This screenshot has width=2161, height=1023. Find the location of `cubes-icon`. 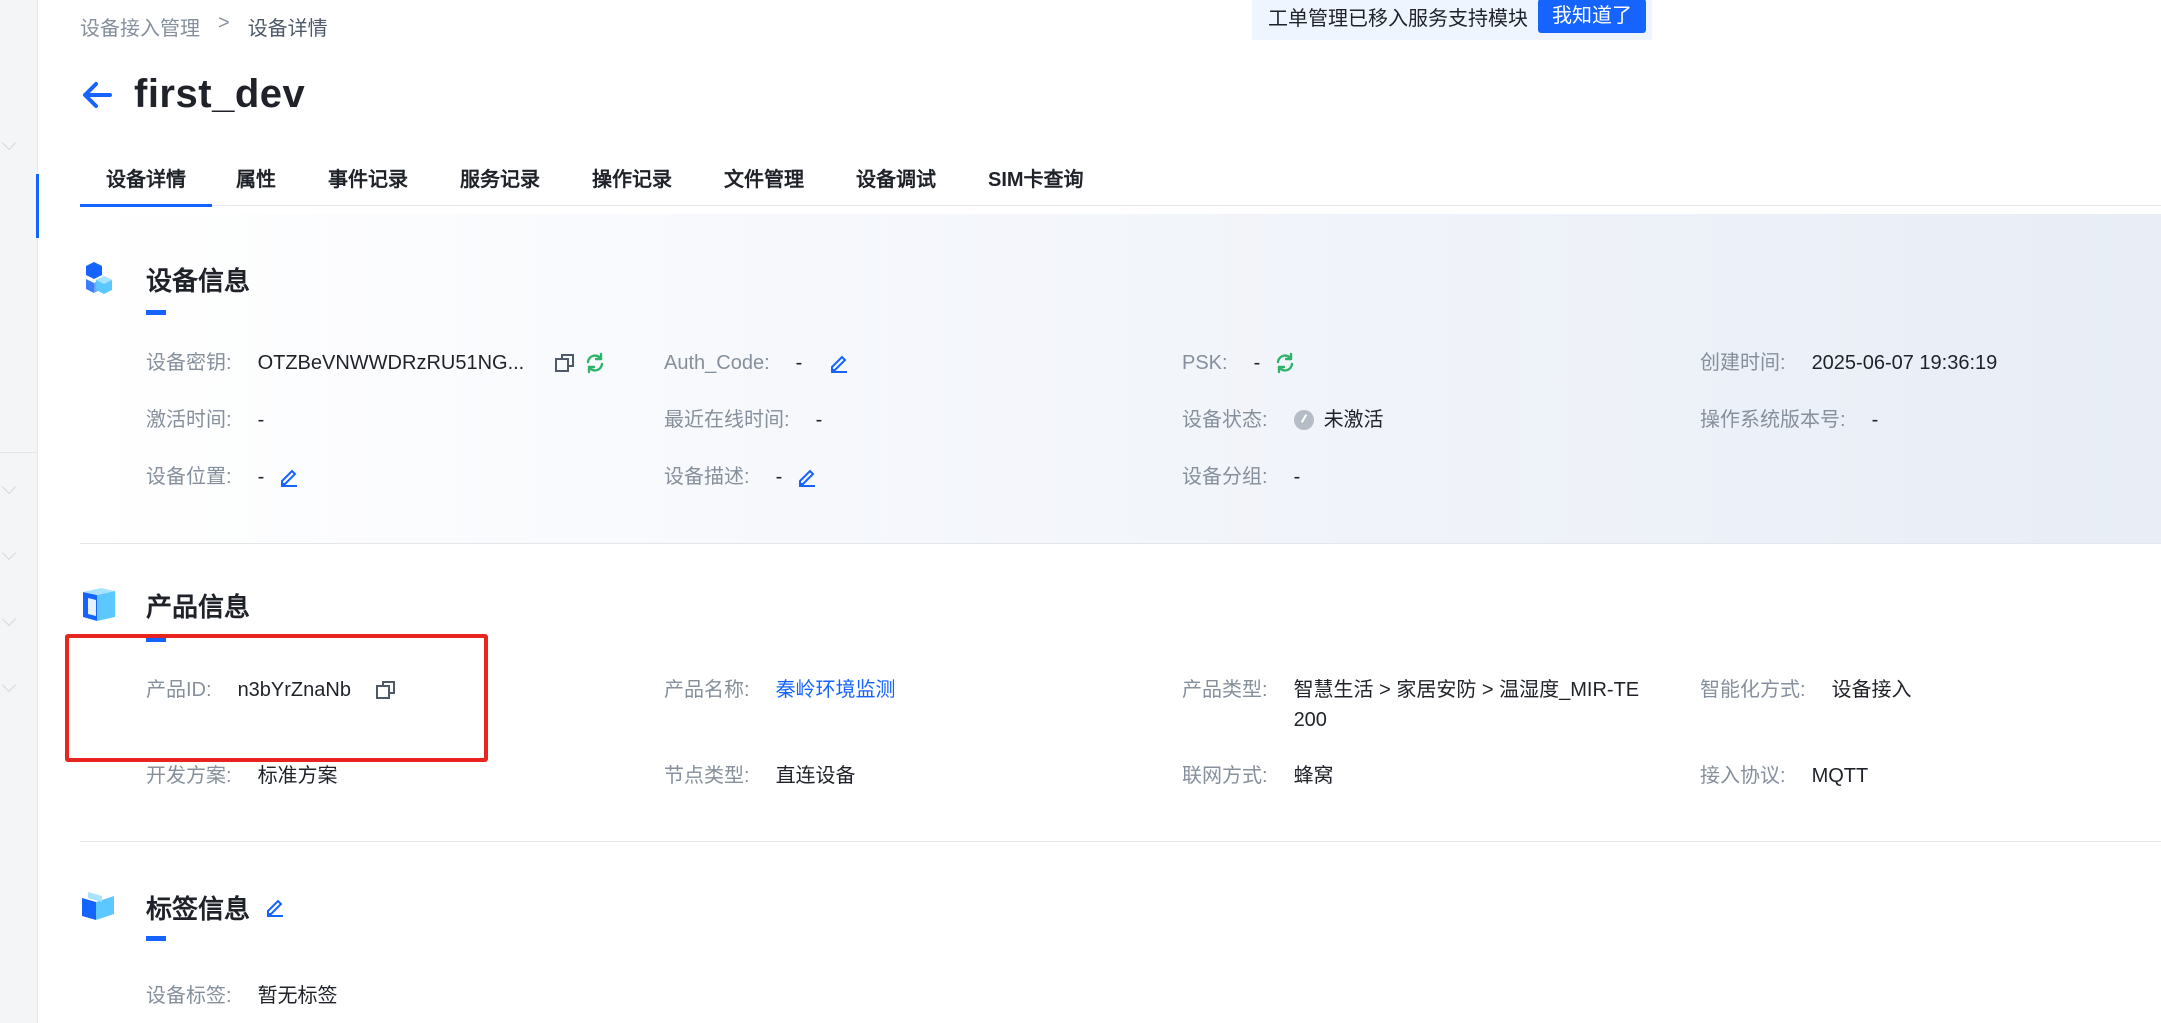

cubes-icon is located at coordinates (99, 279).